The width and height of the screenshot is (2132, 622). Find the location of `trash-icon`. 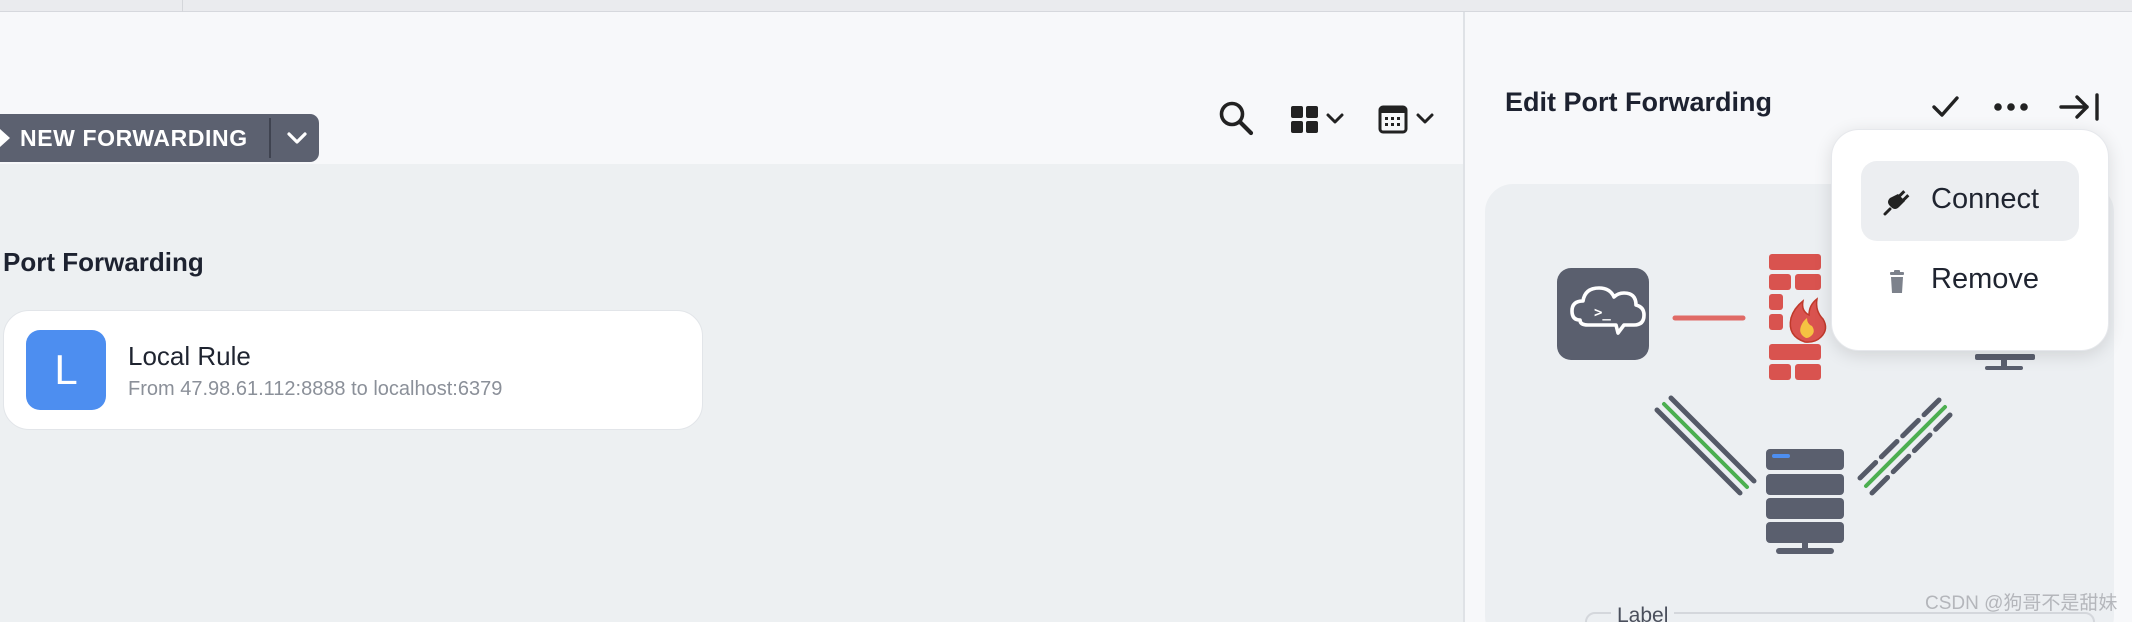

trash-icon is located at coordinates (1897, 282).